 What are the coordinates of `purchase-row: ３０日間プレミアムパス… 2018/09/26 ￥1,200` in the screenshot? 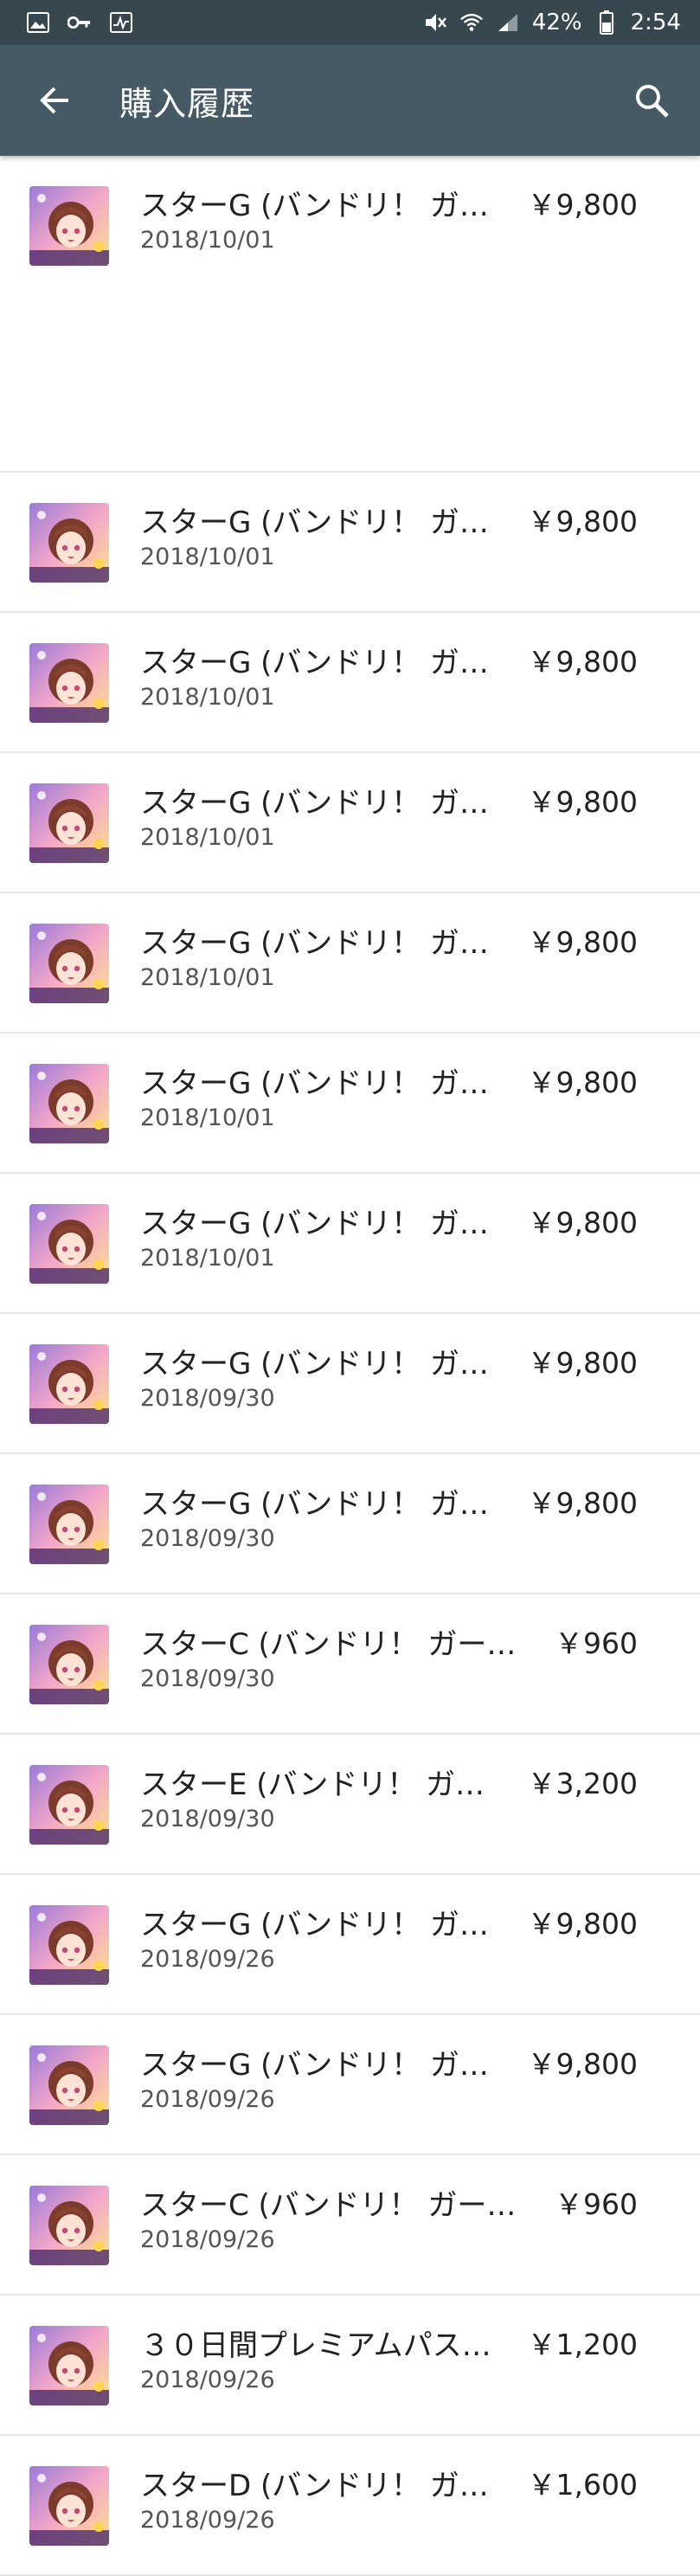 It's located at (350, 2366).